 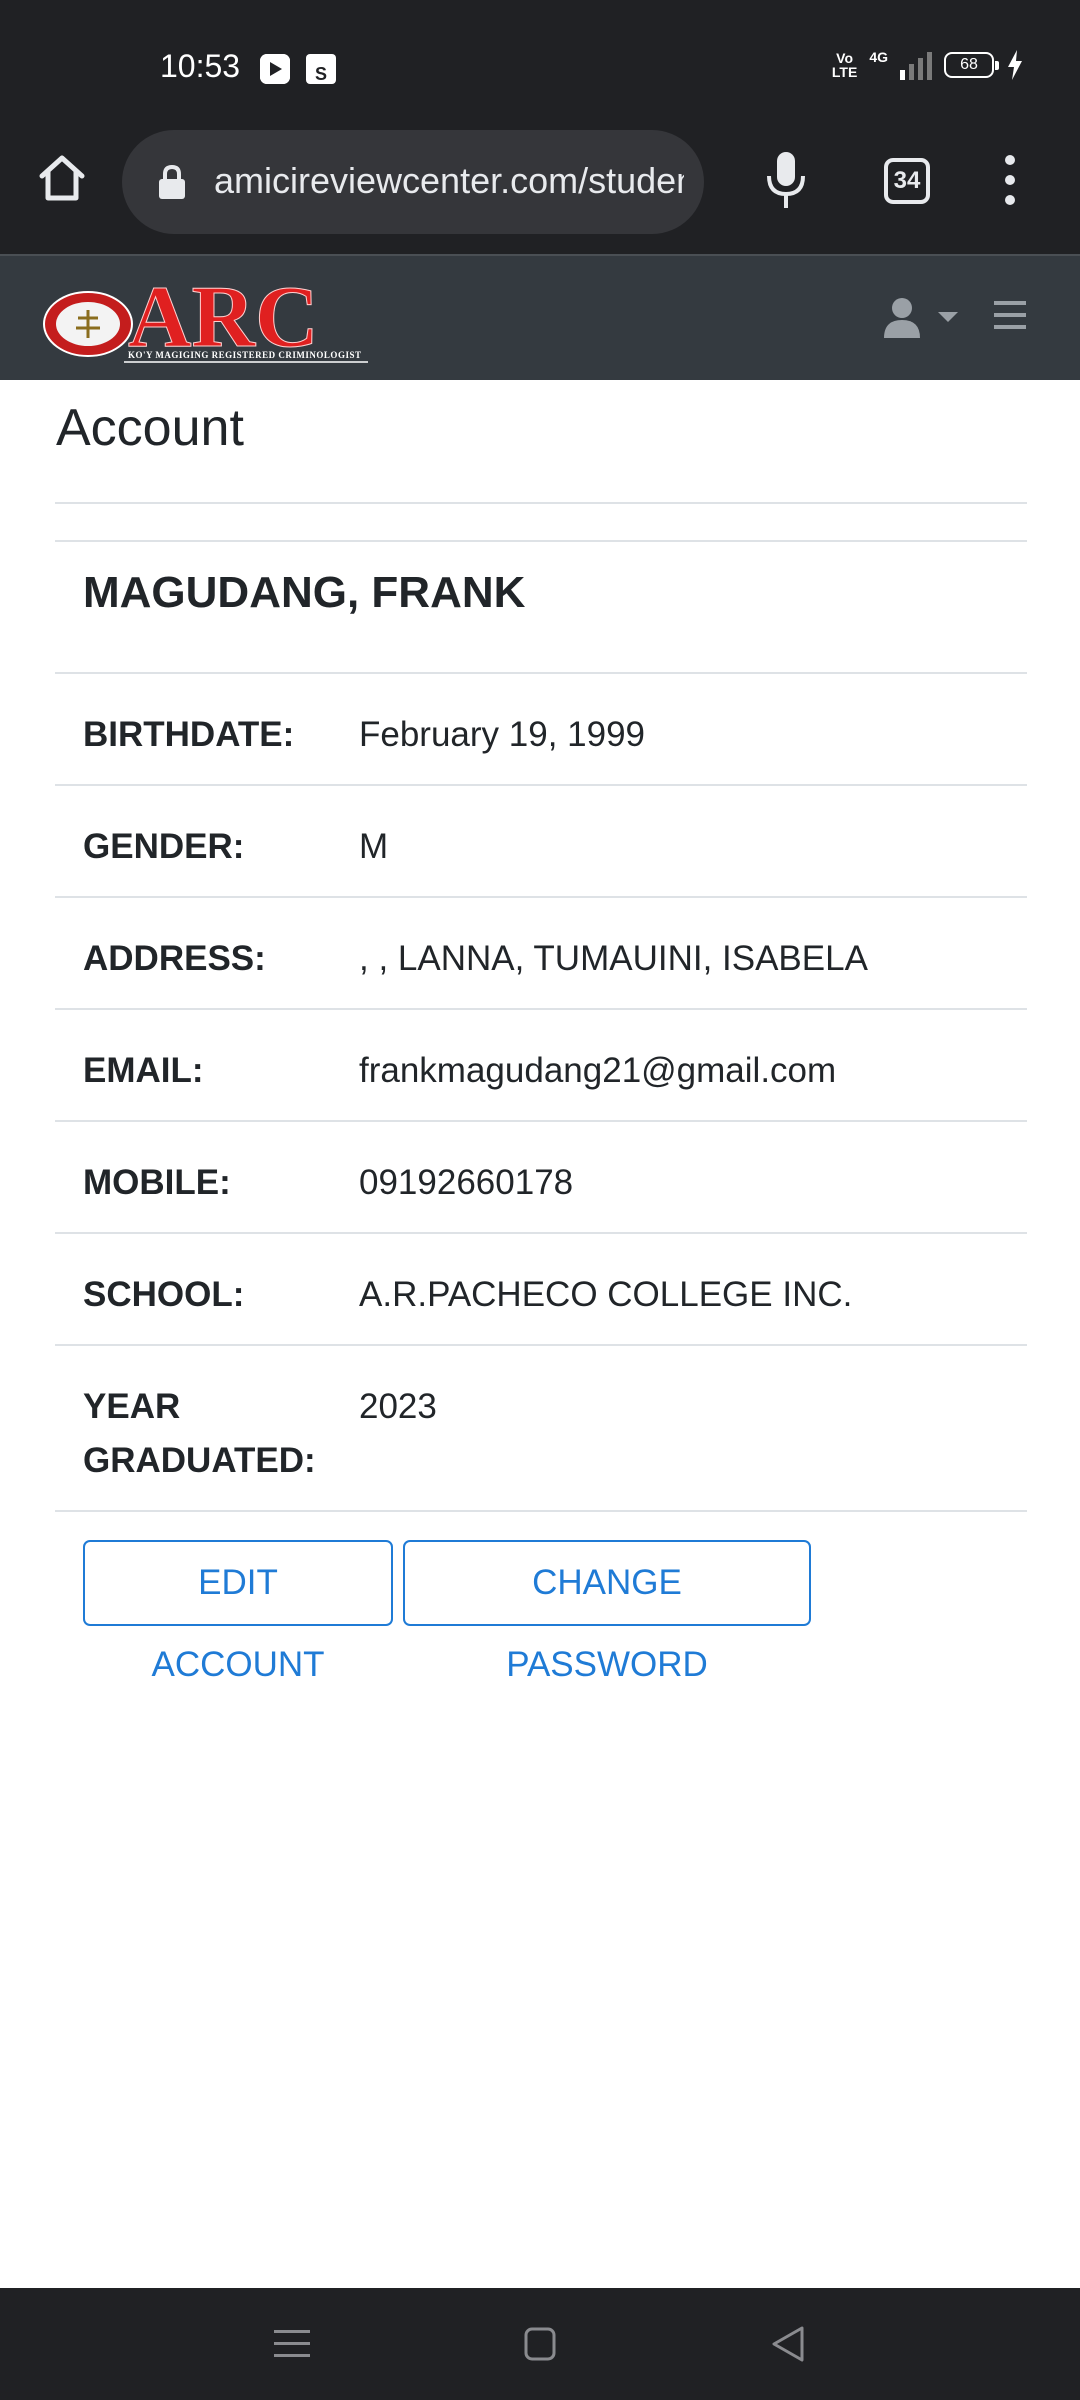 I want to click on card-top-border, so click(x=541, y=541).